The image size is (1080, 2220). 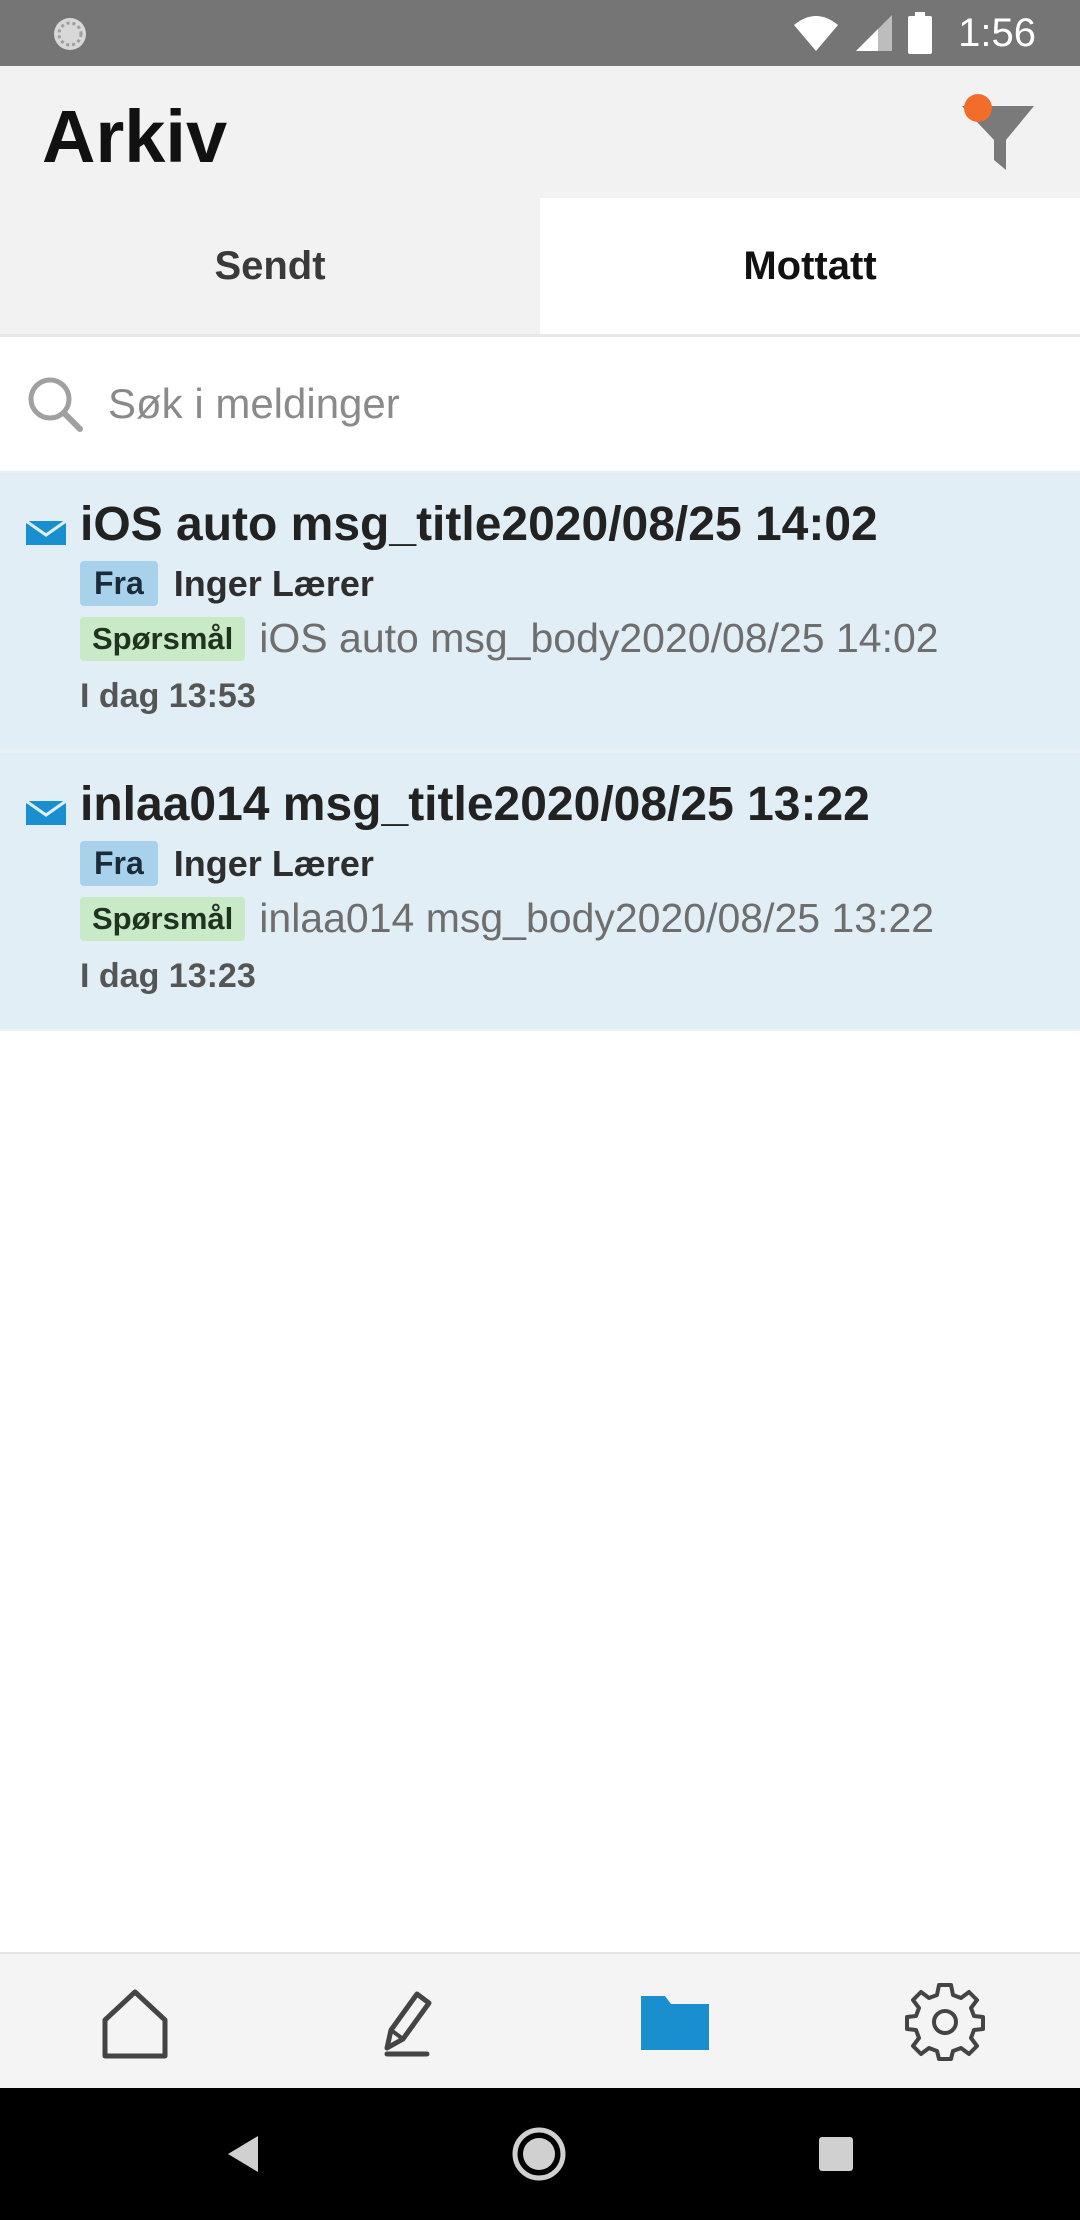 What do you see at coordinates (475, 804) in the screenshot?
I see `message-title: inlaa014 msg_title2020/08/25 13:22` at bounding box center [475, 804].